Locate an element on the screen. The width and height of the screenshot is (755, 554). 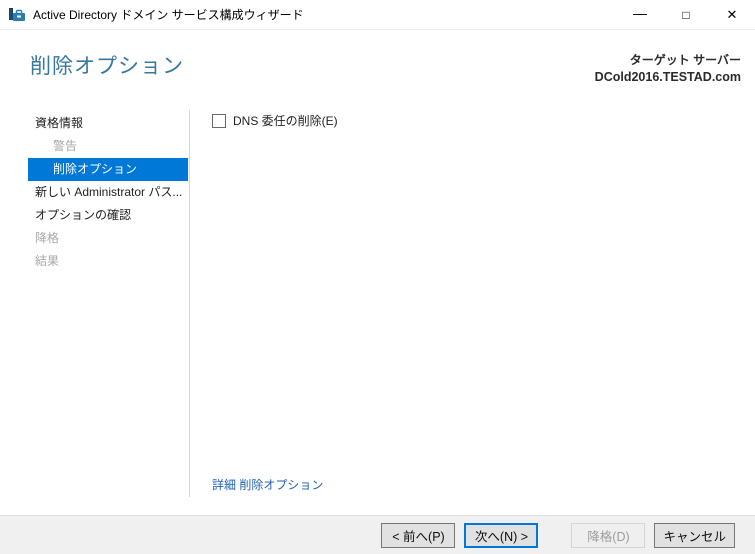
page-title: 削除オプション is located at coordinates (107, 66).